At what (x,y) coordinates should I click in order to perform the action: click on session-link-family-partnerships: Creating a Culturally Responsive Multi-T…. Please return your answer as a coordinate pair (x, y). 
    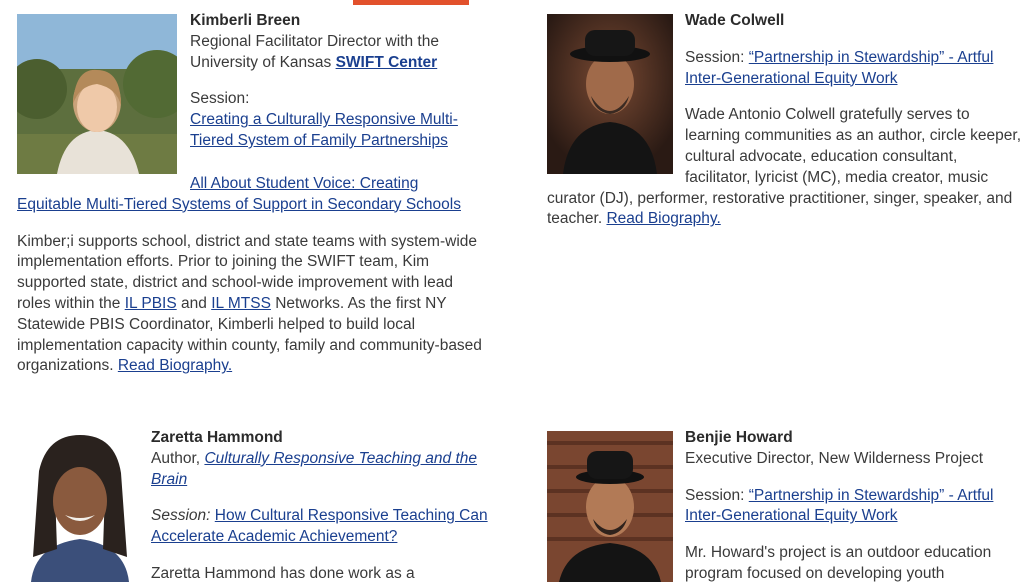
    Looking at the image, I should click on (324, 130).